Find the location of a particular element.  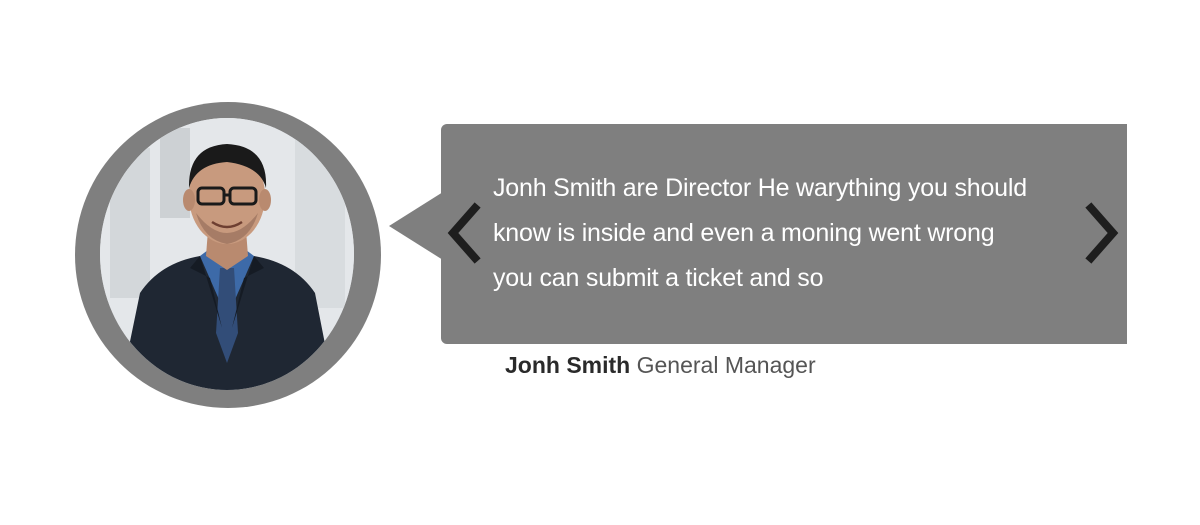

testimonial-author: Jonh Smith General Manager is located at coordinates (660, 365).